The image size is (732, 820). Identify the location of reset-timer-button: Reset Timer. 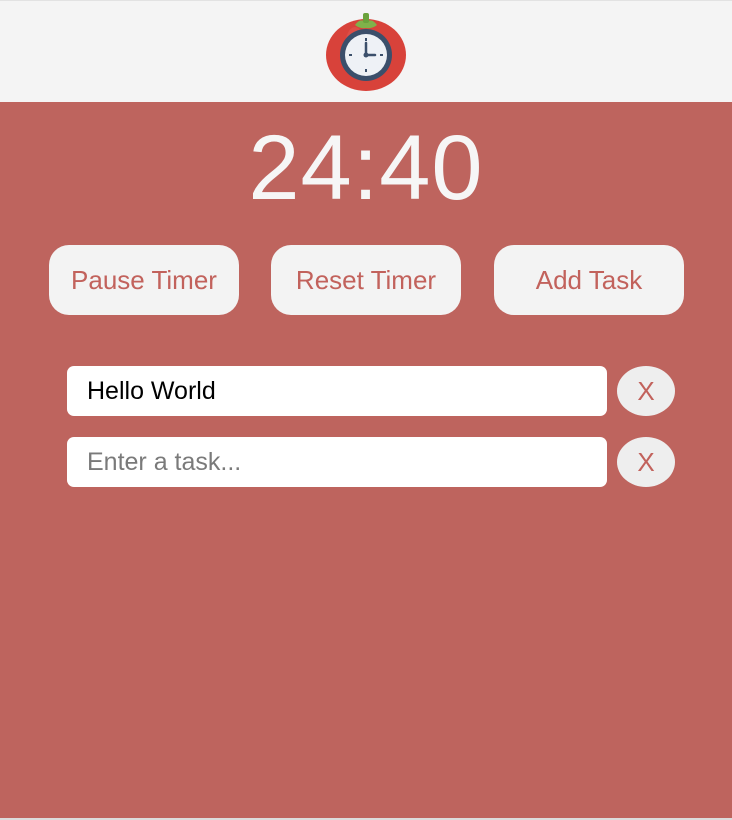
(366, 280).